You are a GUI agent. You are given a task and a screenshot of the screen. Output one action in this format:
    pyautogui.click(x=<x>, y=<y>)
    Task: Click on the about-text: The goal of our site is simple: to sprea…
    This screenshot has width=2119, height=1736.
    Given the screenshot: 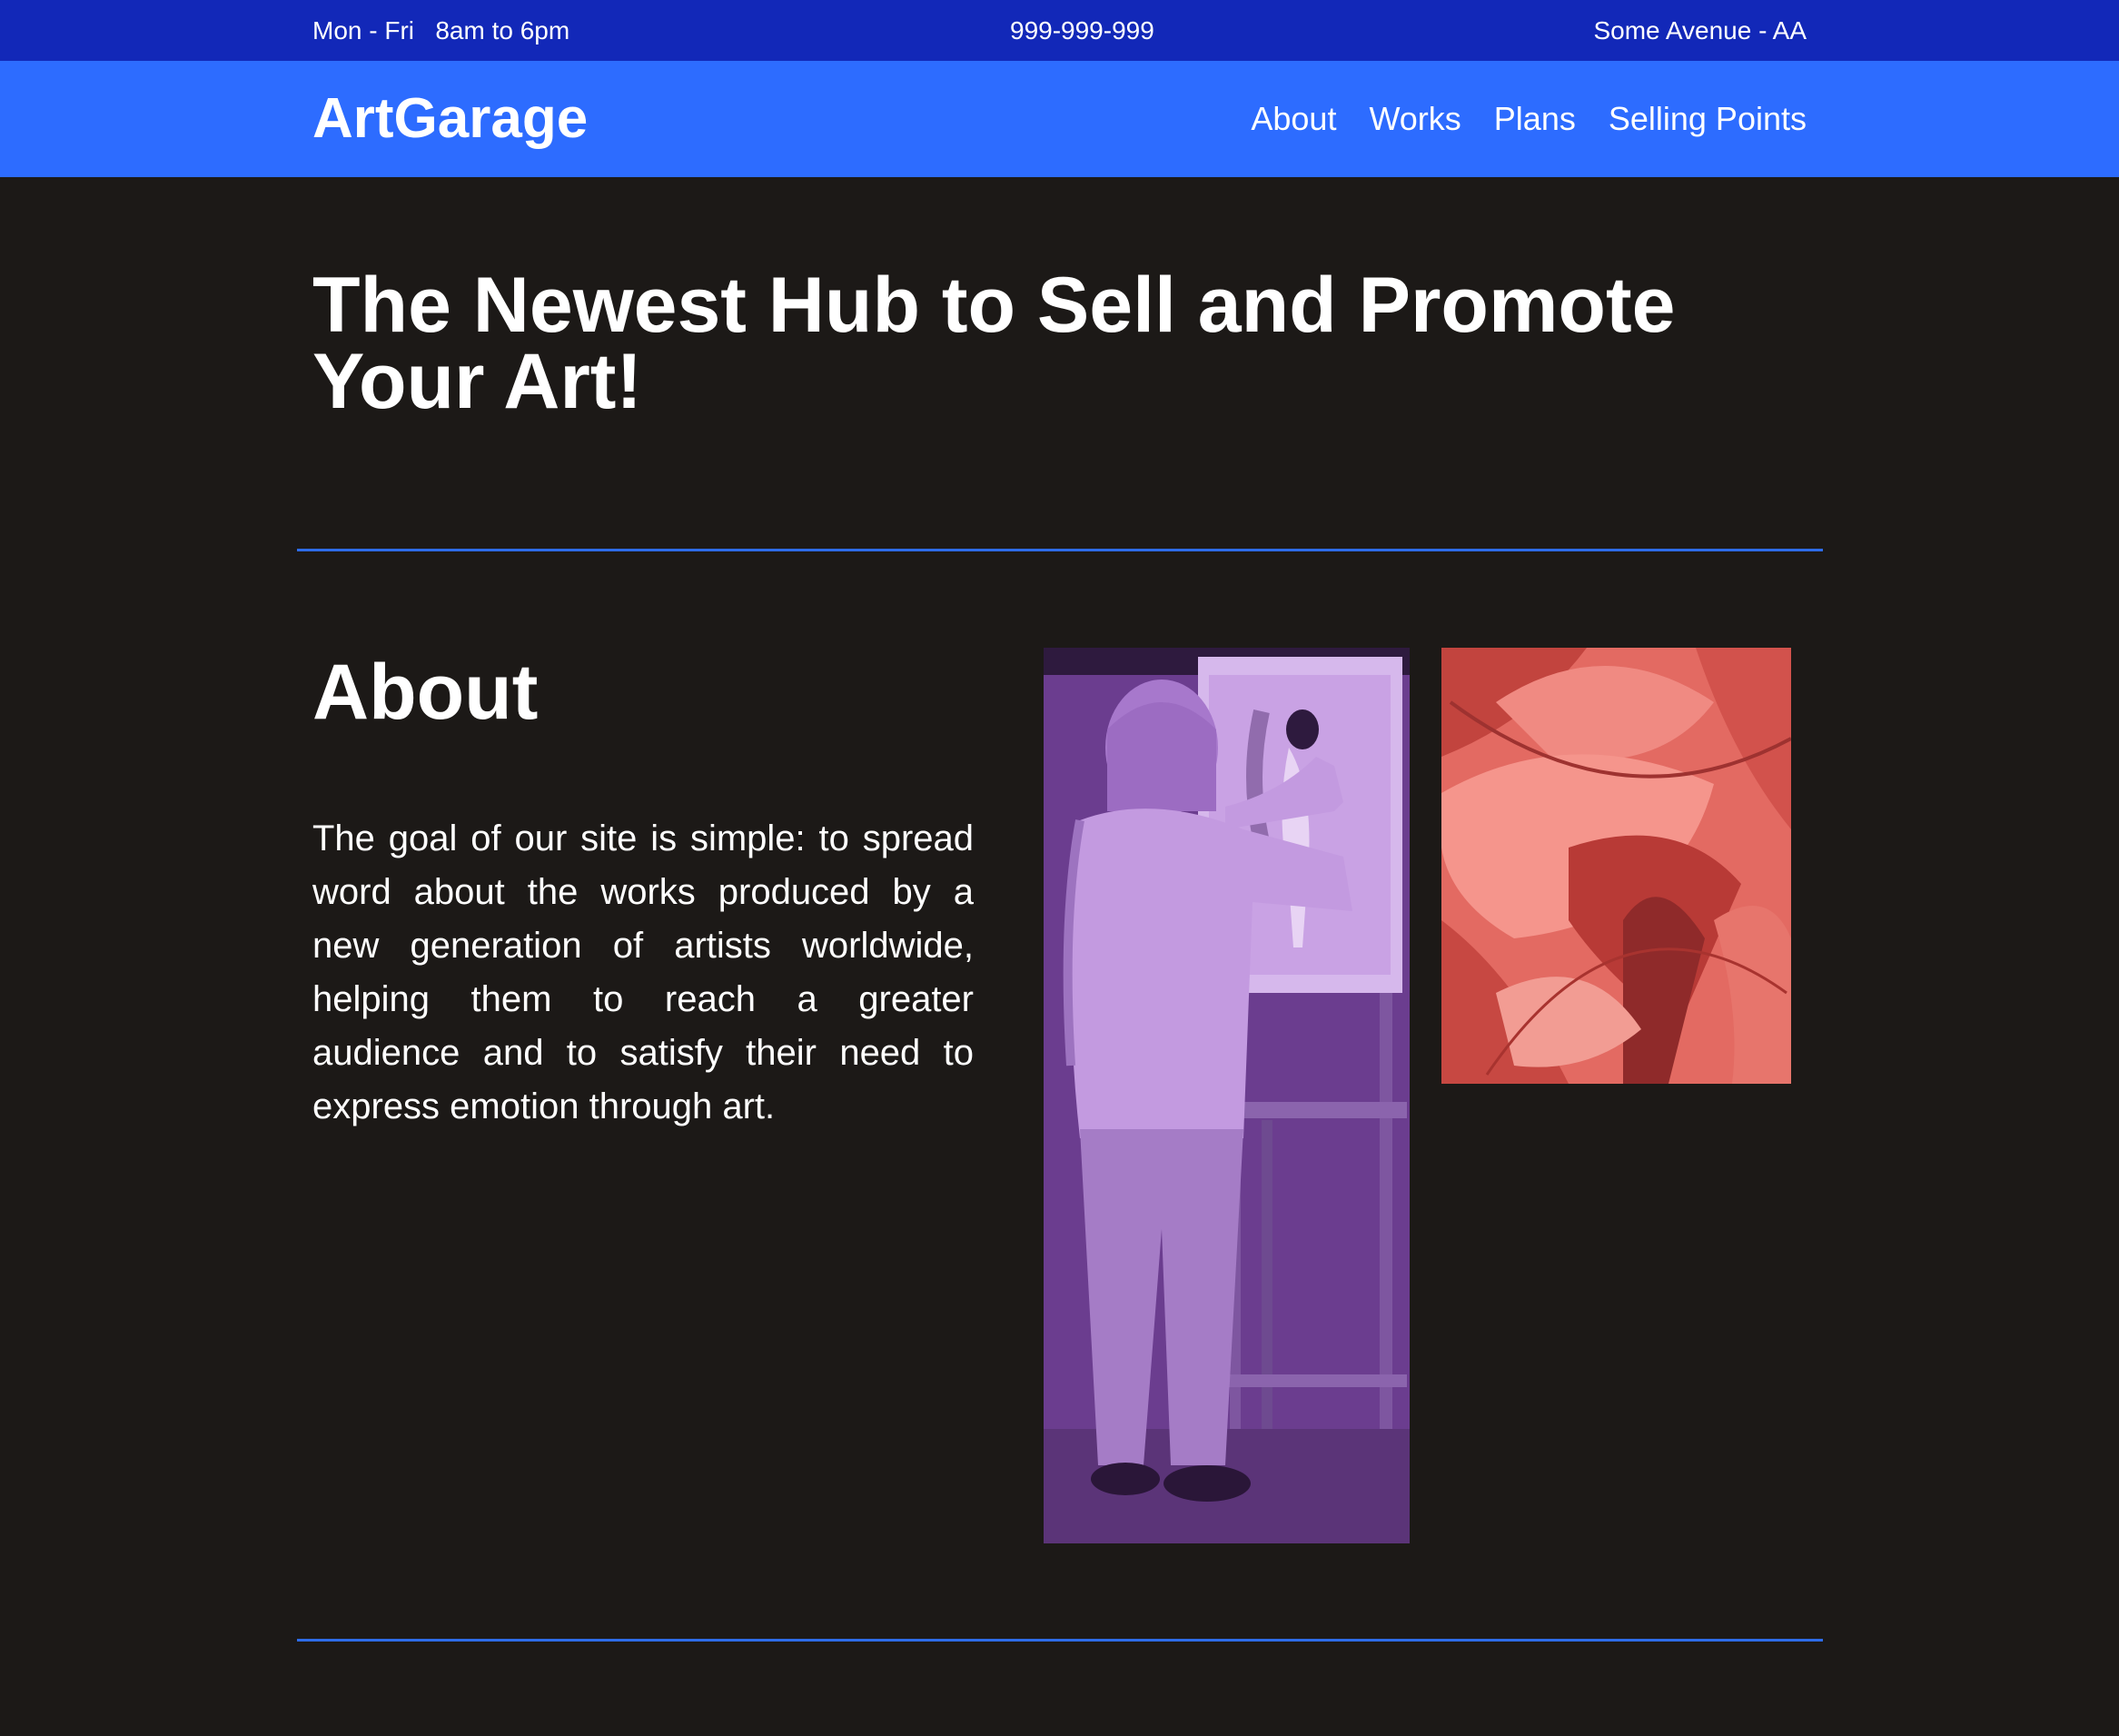 What is the action you would take?
    pyautogui.click(x=643, y=972)
    